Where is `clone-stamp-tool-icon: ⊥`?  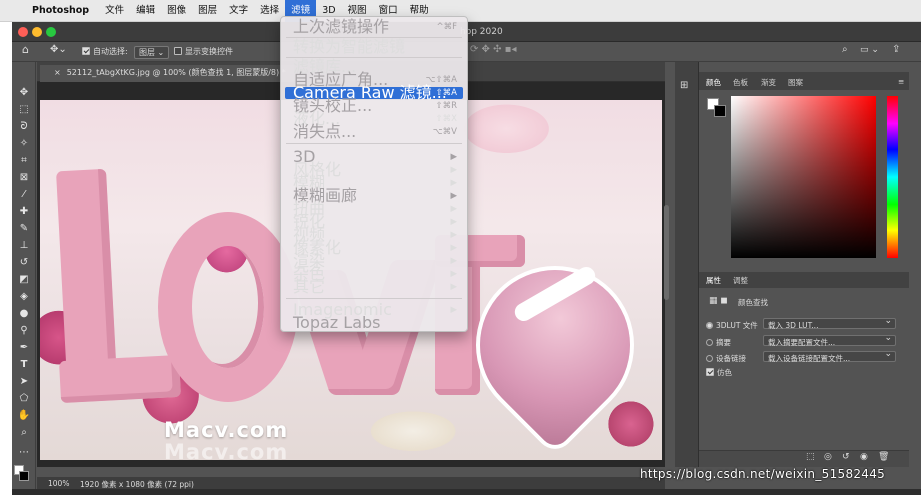
clone-stamp-tool-icon: ⊥ is located at coordinates (24, 246).